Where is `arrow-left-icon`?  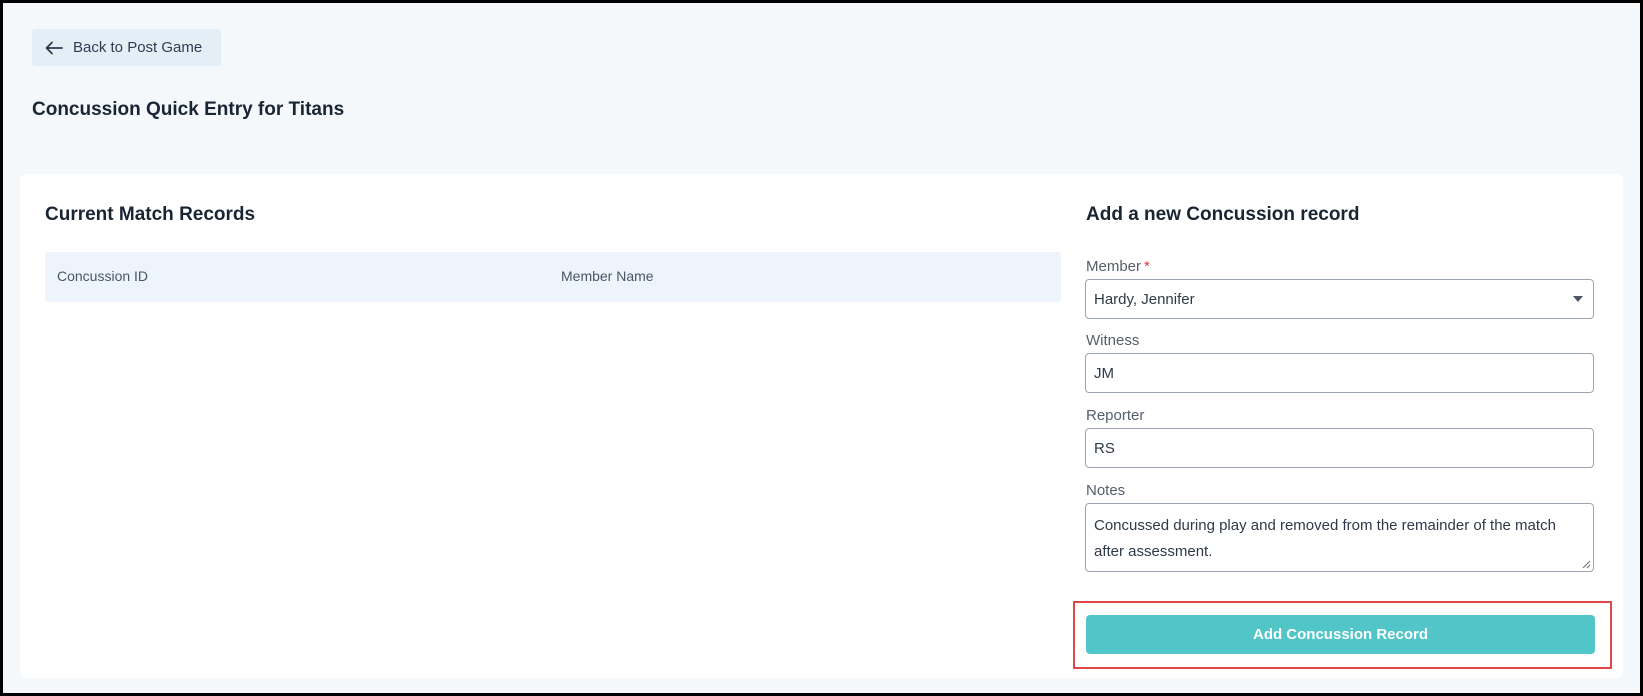
arrow-left-icon is located at coordinates (54, 47).